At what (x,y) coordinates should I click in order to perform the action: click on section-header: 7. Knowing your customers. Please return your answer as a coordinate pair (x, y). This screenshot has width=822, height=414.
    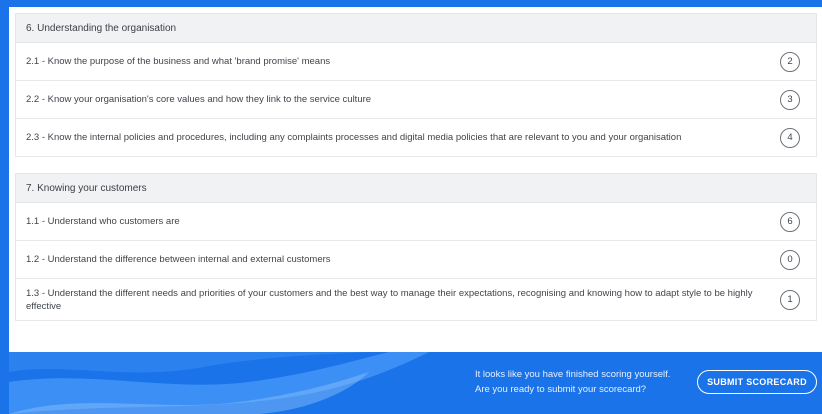
    Looking at the image, I should click on (416, 188).